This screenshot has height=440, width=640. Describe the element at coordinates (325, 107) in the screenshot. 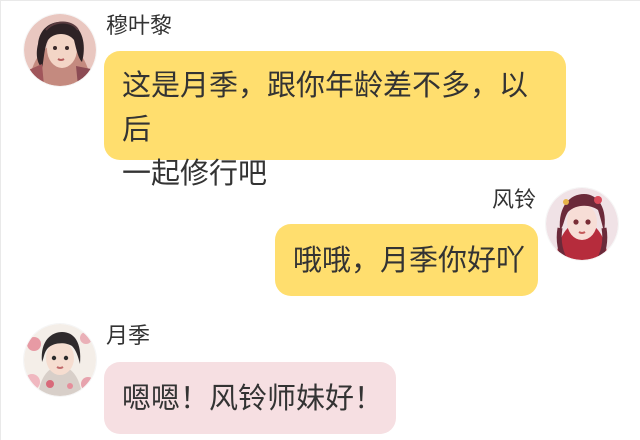

I see `message-text-line: 这是月季，跟你年龄差不多，以后` at that location.